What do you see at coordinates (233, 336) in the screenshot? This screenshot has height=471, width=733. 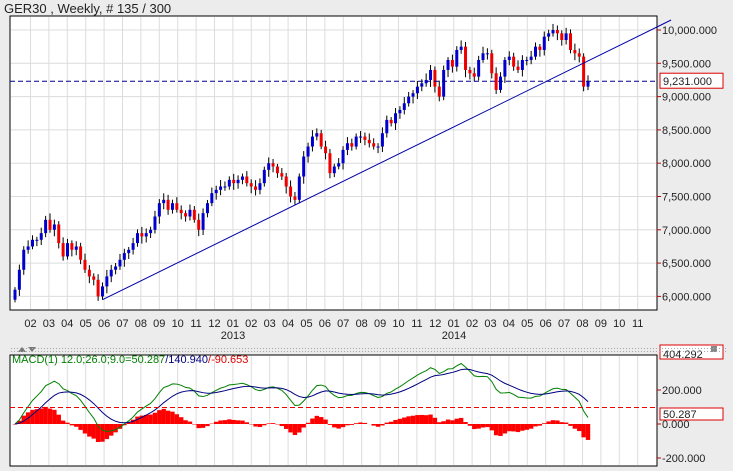 I see `year-label: 2013` at bounding box center [233, 336].